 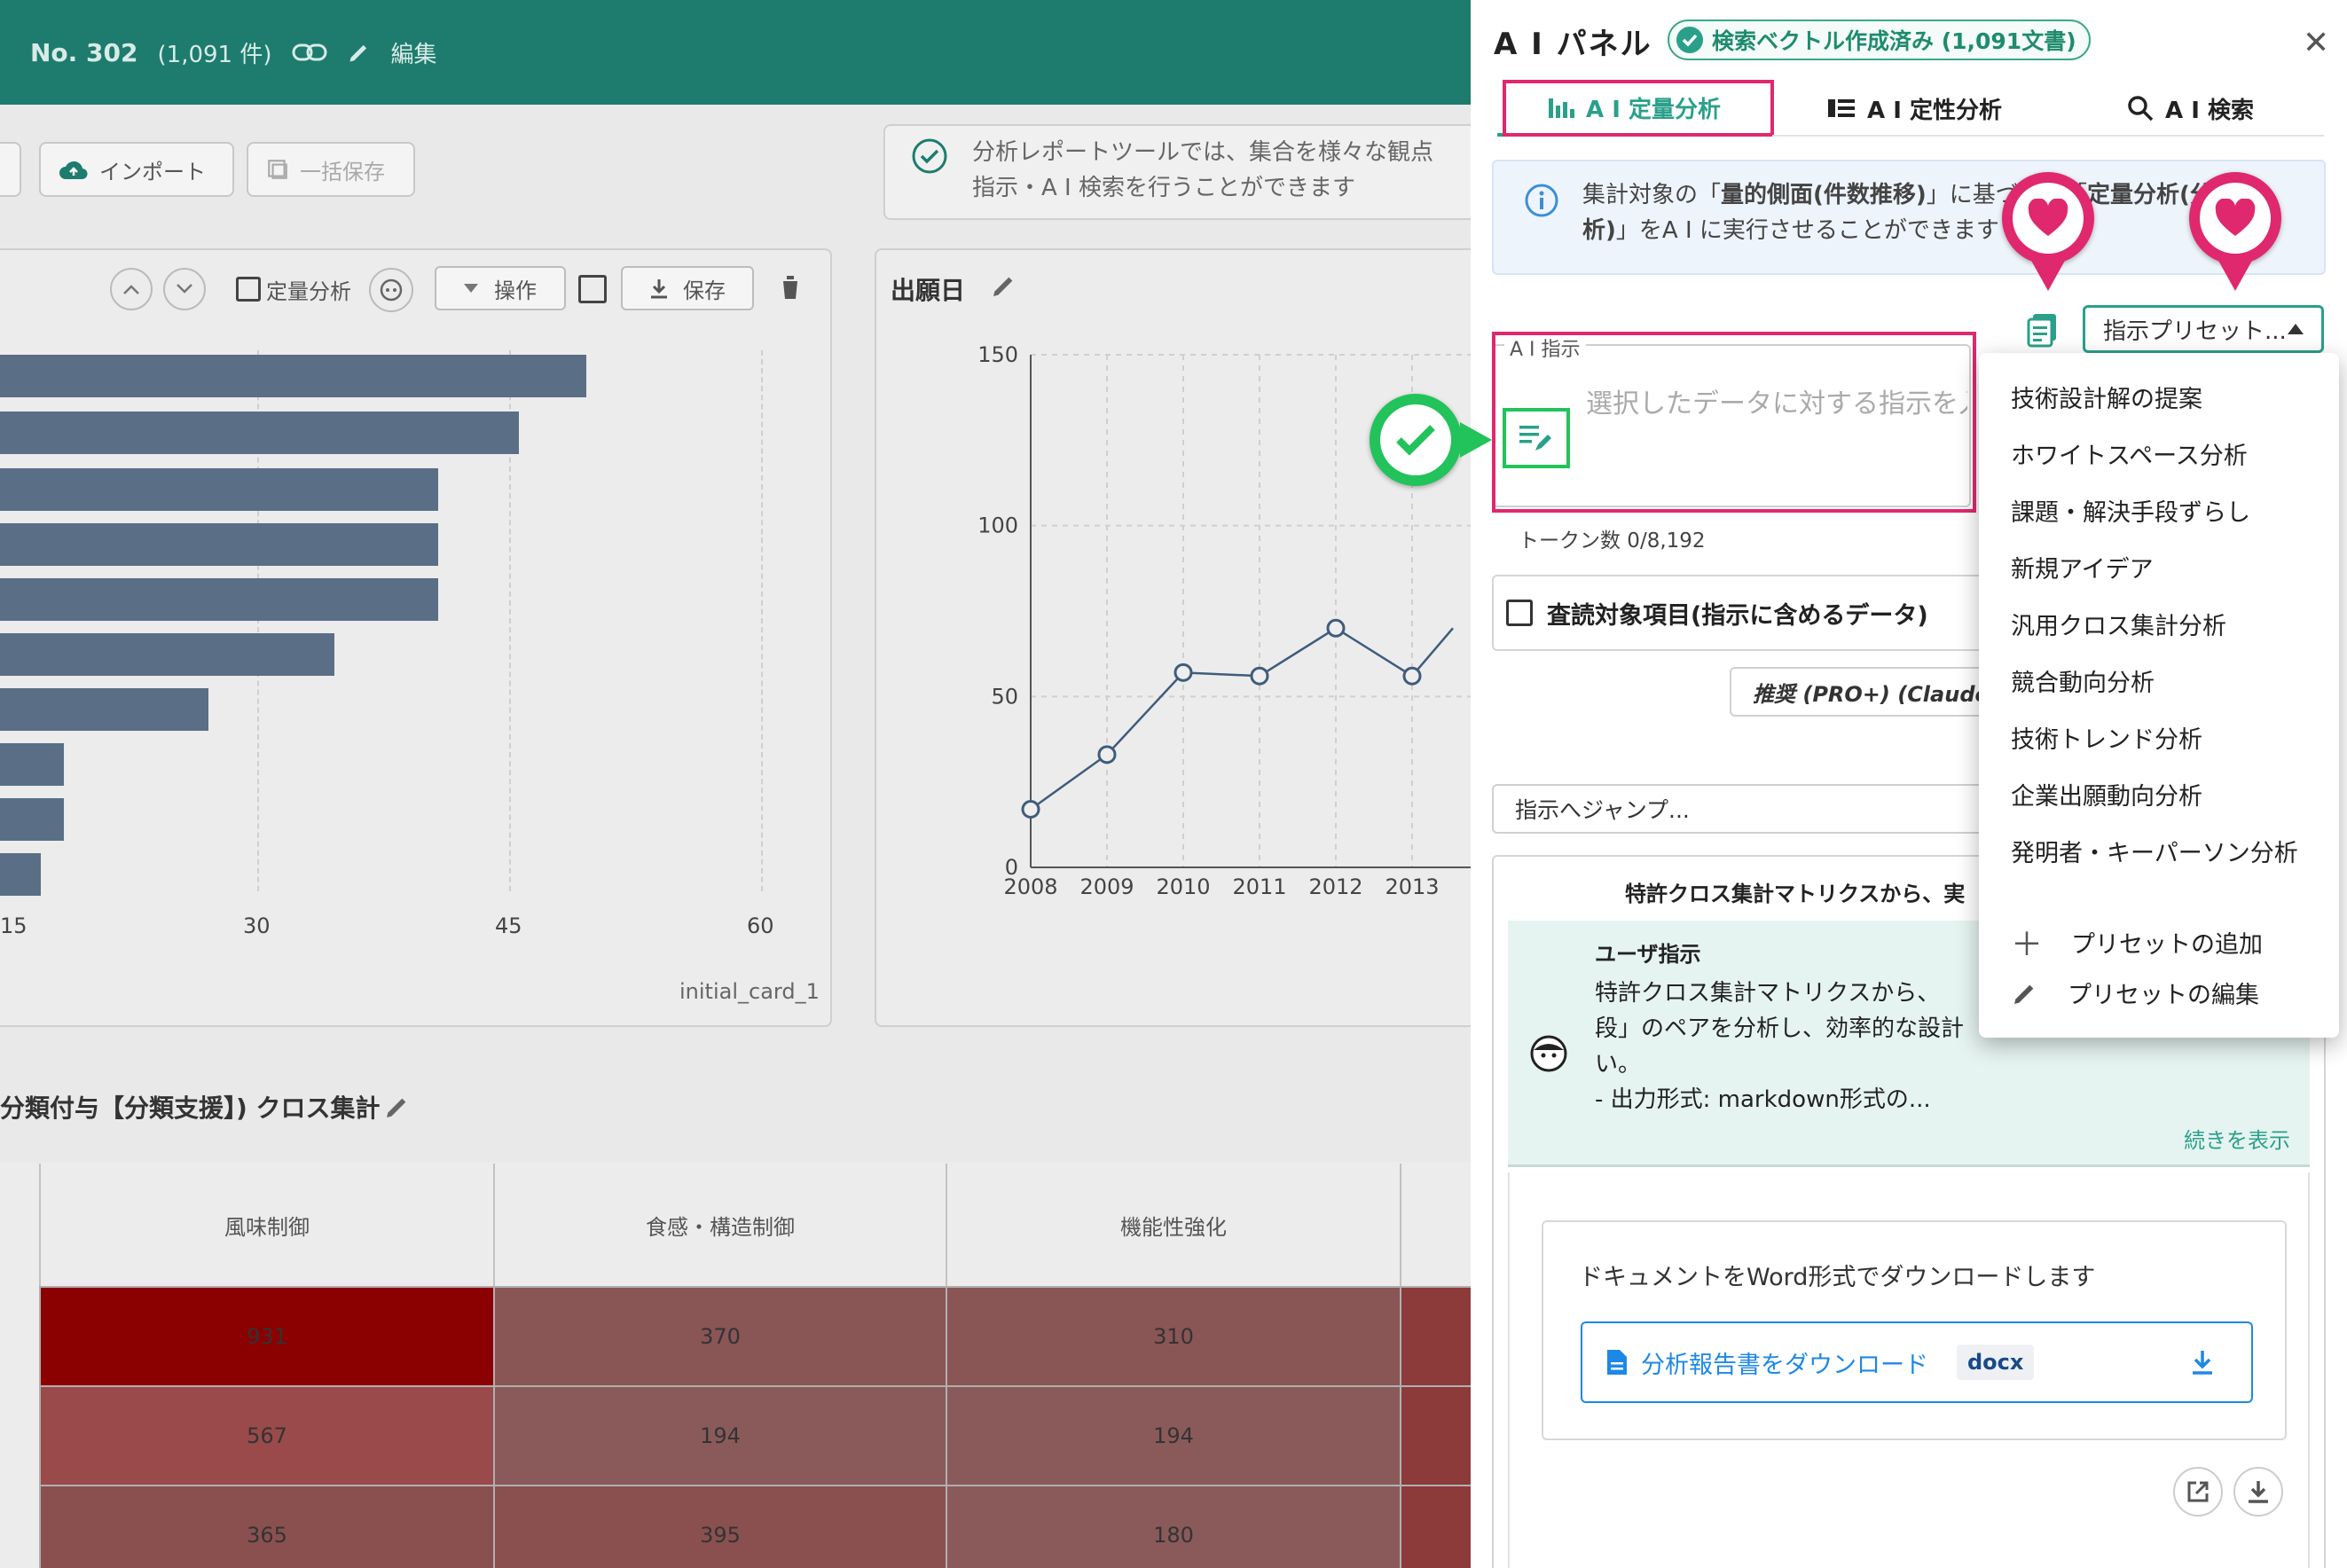 I want to click on heart-pin-marker, so click(x=2048, y=231).